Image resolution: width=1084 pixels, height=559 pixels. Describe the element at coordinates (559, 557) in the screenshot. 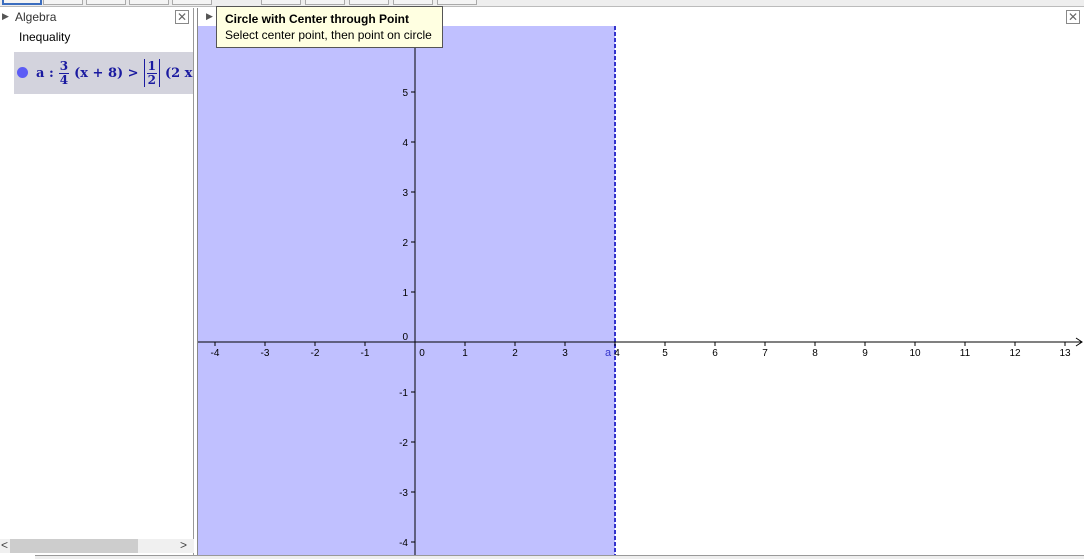

I see `bottom-bar` at that location.